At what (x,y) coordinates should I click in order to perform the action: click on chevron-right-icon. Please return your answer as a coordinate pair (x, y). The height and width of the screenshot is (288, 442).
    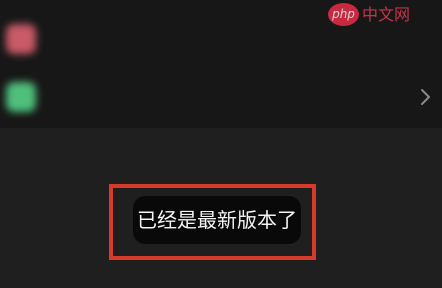
    Looking at the image, I should click on (425, 97).